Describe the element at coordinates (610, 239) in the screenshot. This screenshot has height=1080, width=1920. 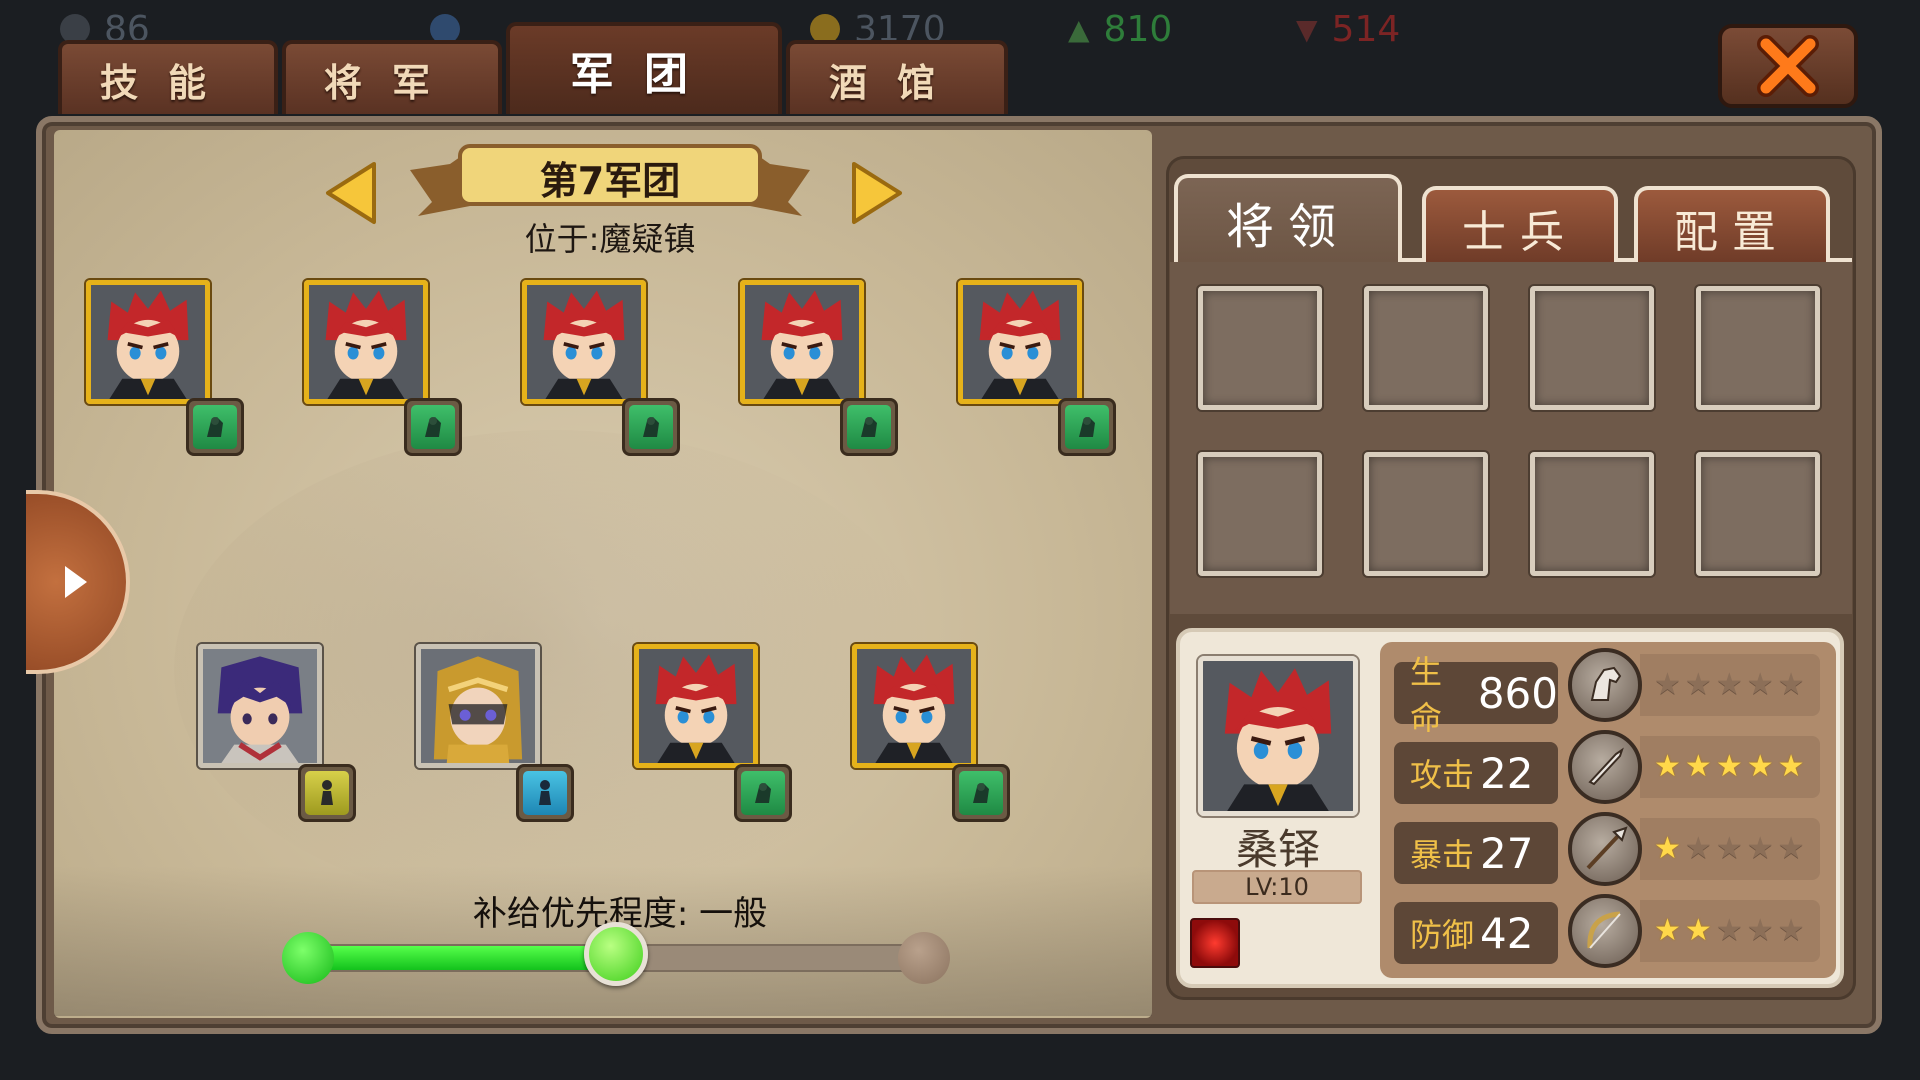
I see `corps-location: 位于:魔疑镇` at that location.